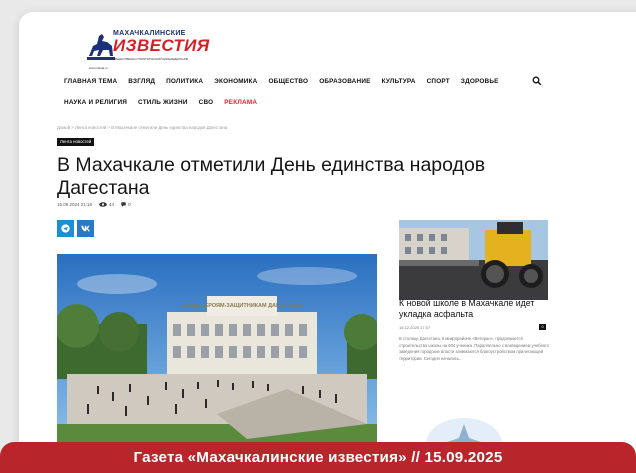 The image size is (636, 473). What do you see at coordinates (344, 81) in the screenshot?
I see `nav-item-education: ОБРАЗОВАНИЕ` at bounding box center [344, 81].